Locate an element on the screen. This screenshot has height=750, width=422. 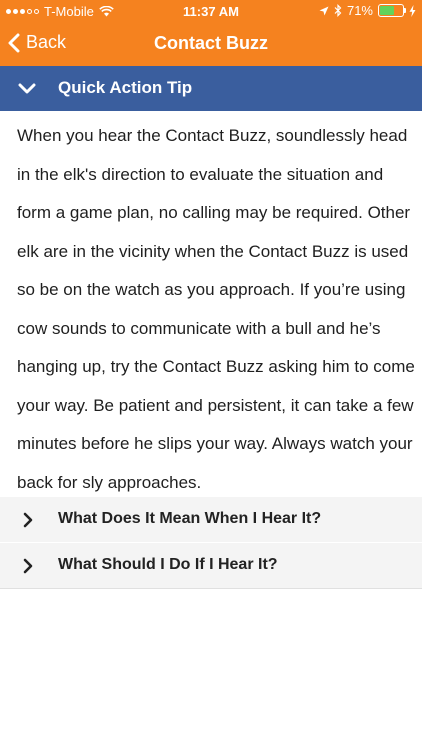
navigation-bar: Back Contact Buzz is located at coordinates (211, 44).